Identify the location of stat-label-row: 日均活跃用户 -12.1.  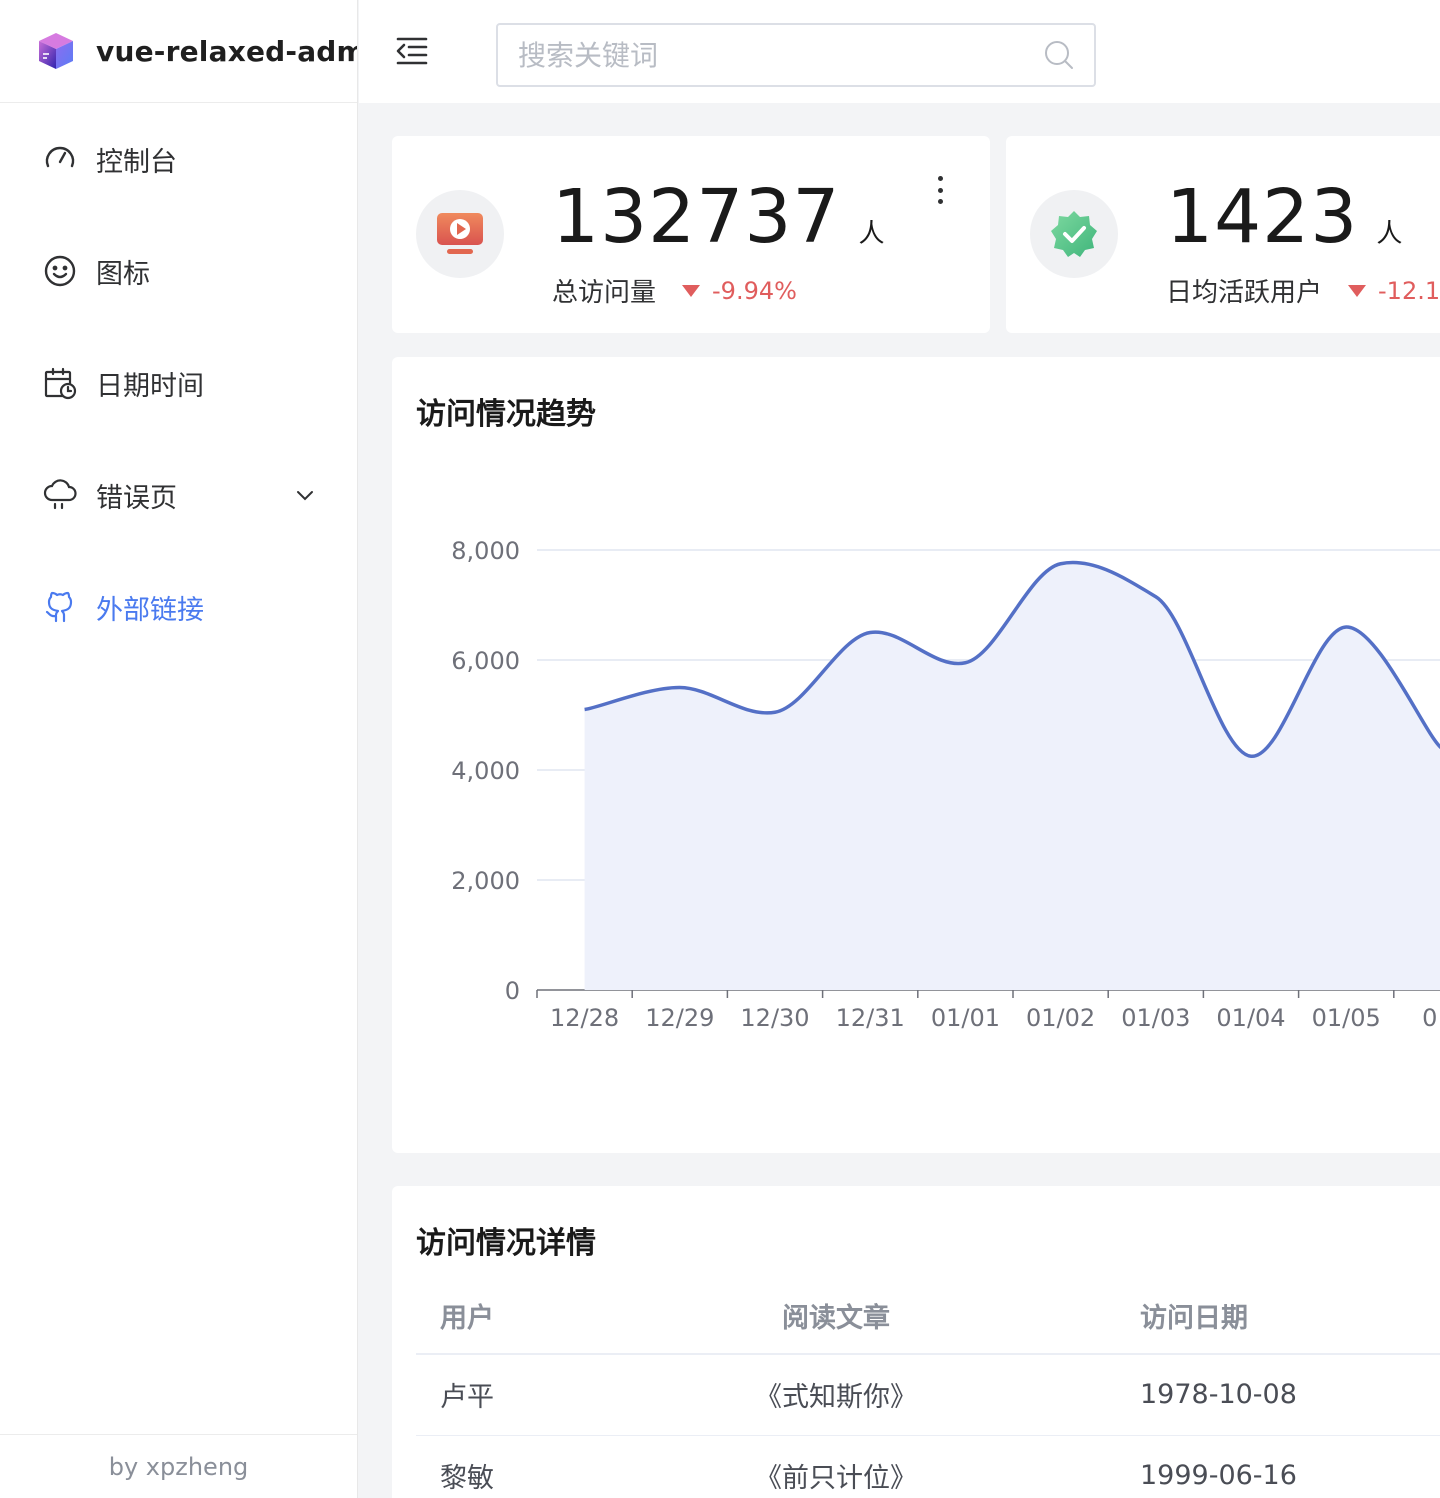
(1303, 290).